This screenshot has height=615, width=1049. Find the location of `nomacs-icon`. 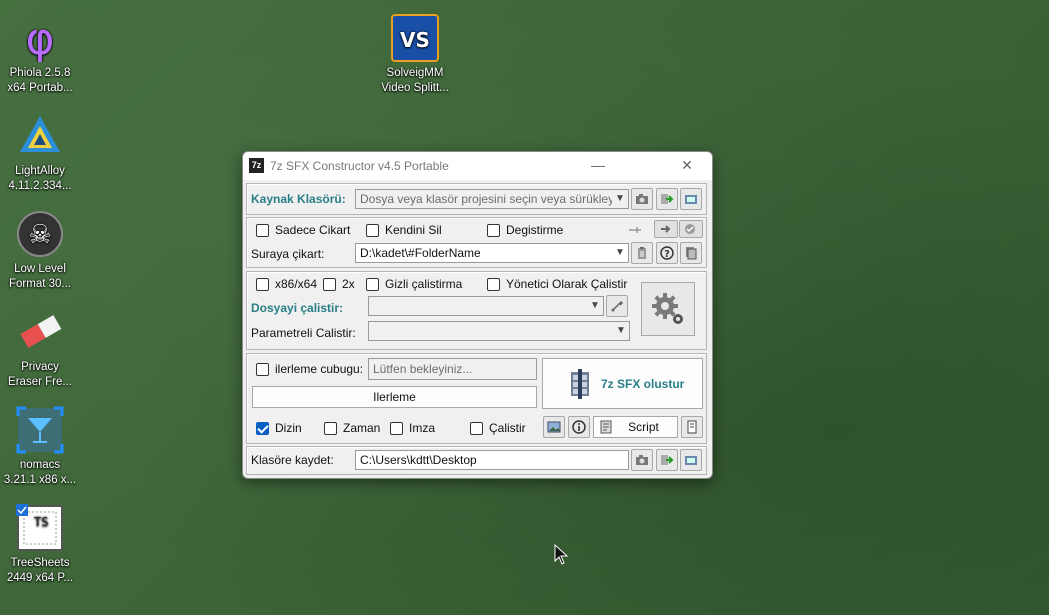

nomacs-icon is located at coordinates (40, 430).